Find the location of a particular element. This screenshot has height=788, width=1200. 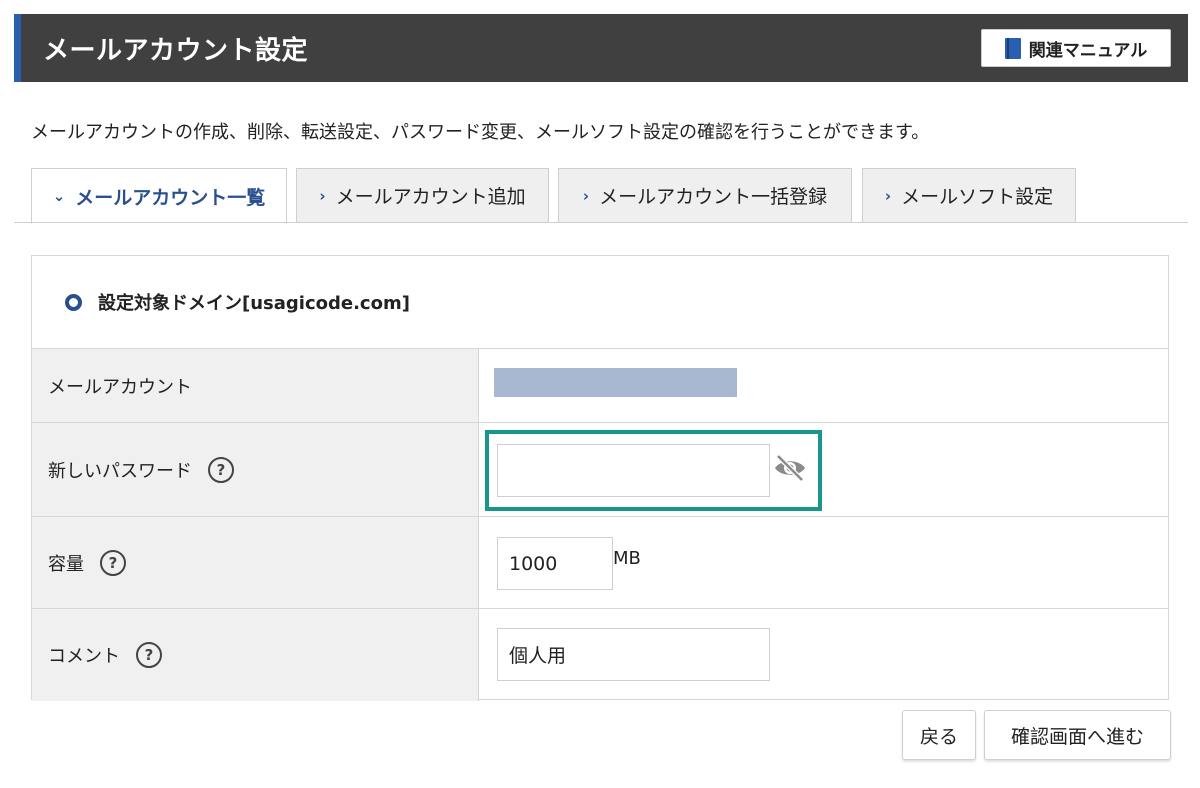

row-comment: コメント ? is located at coordinates (600, 655).